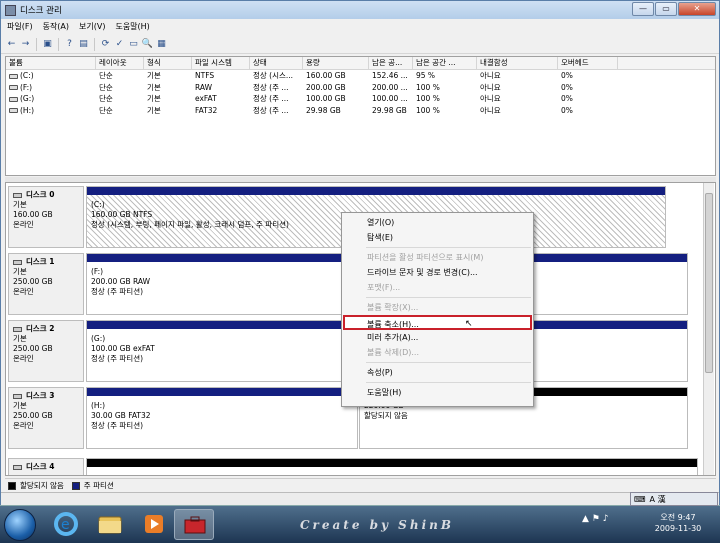  I want to click on system-tray: ▲ ⚑ ♪, so click(612, 523).